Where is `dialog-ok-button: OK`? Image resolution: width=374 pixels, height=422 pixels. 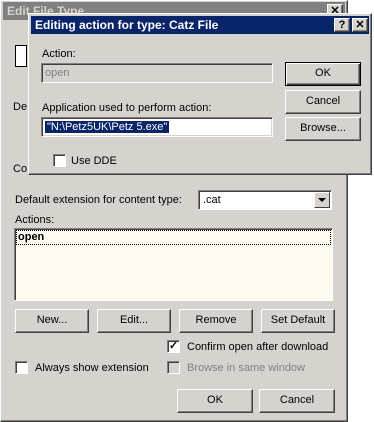
dialog-ok-button: OK is located at coordinates (323, 74).